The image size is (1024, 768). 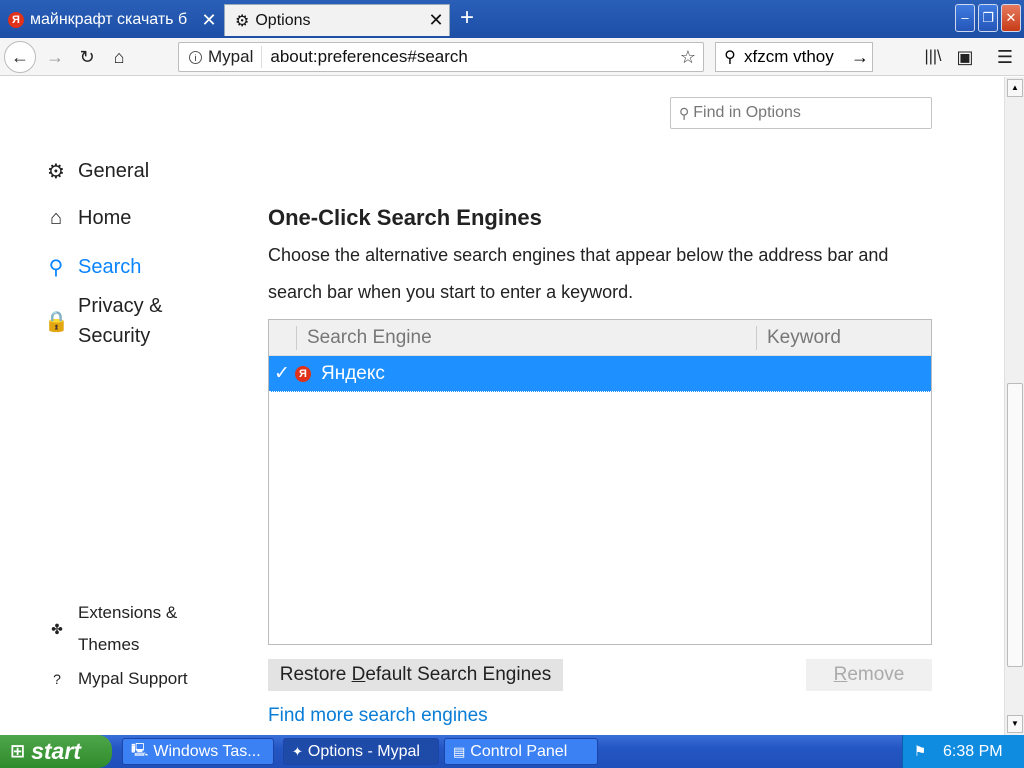 I want to click on restore-label-part: Restore, so click(x=315, y=674).